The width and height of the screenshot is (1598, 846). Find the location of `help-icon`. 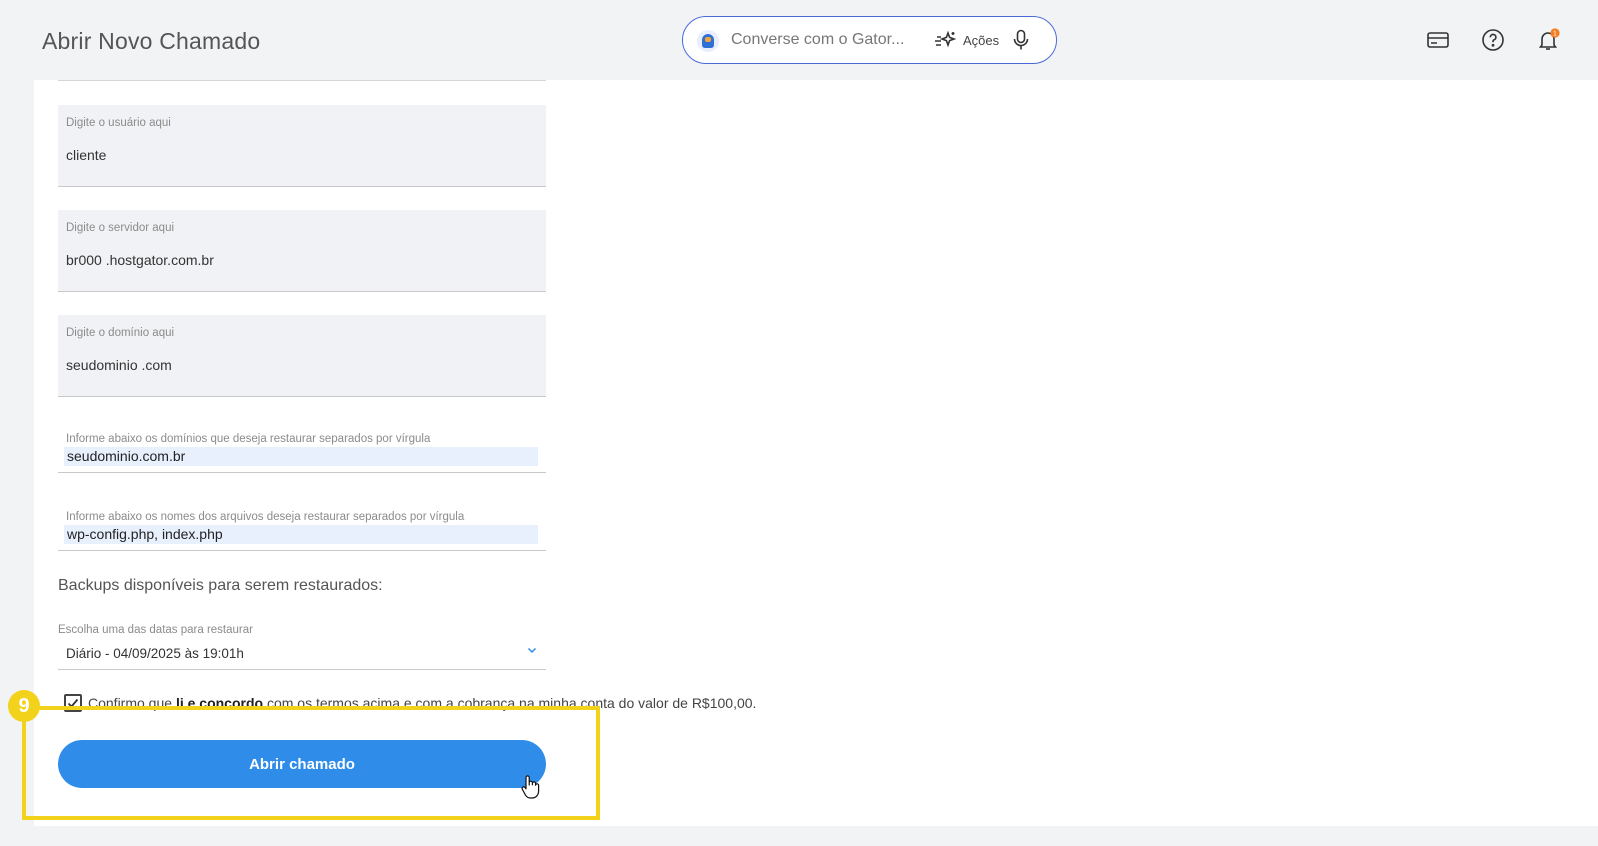

help-icon is located at coordinates (1493, 40).